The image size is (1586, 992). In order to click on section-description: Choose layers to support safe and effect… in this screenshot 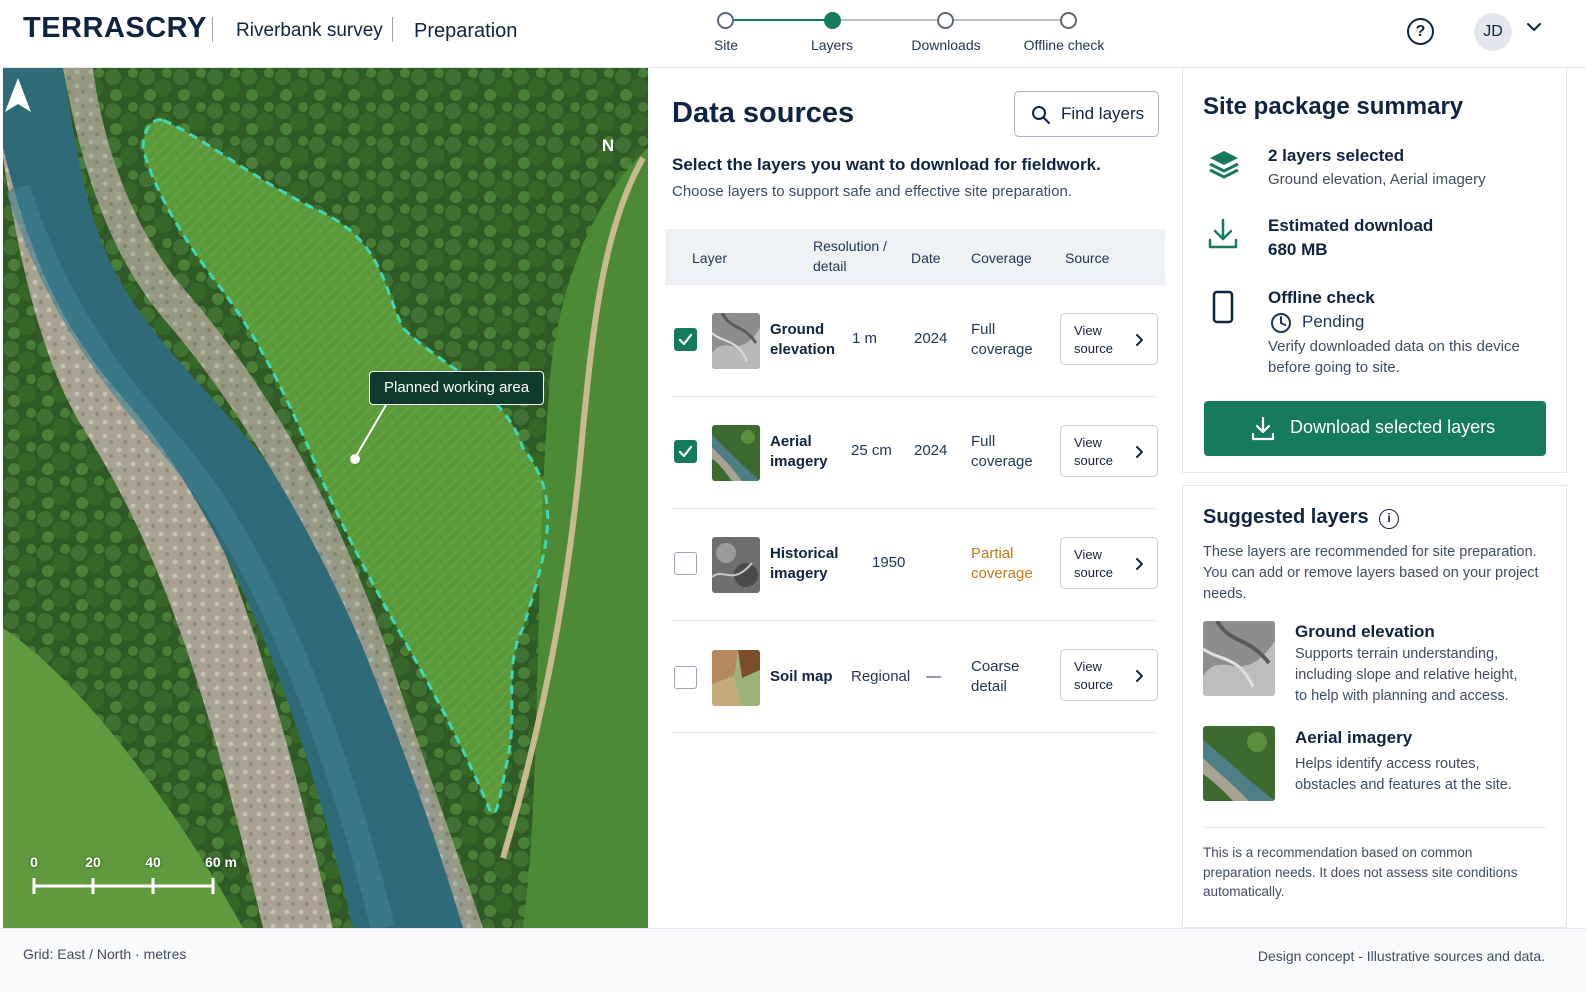, I will do `click(872, 191)`.